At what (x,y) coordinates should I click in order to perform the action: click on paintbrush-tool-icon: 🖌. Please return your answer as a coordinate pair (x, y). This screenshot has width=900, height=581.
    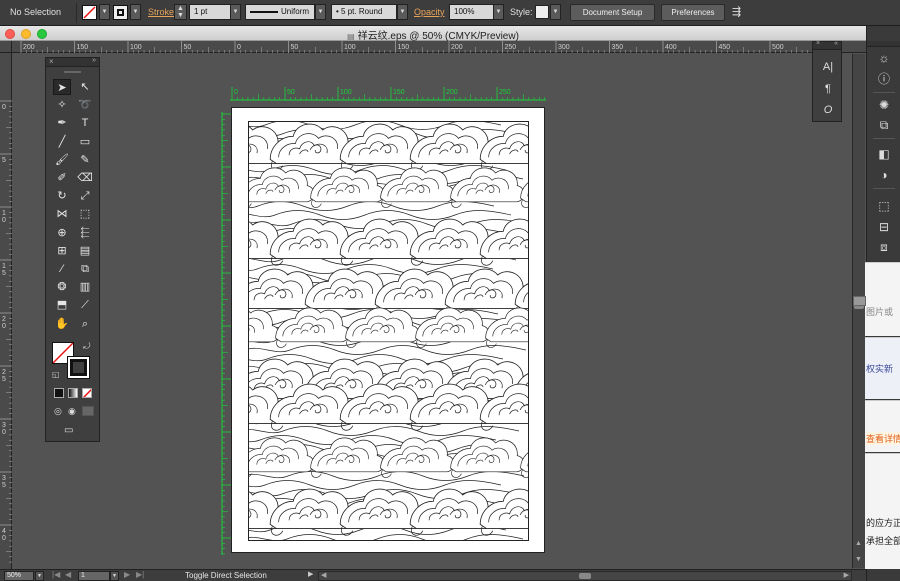
    Looking at the image, I should click on (62, 160).